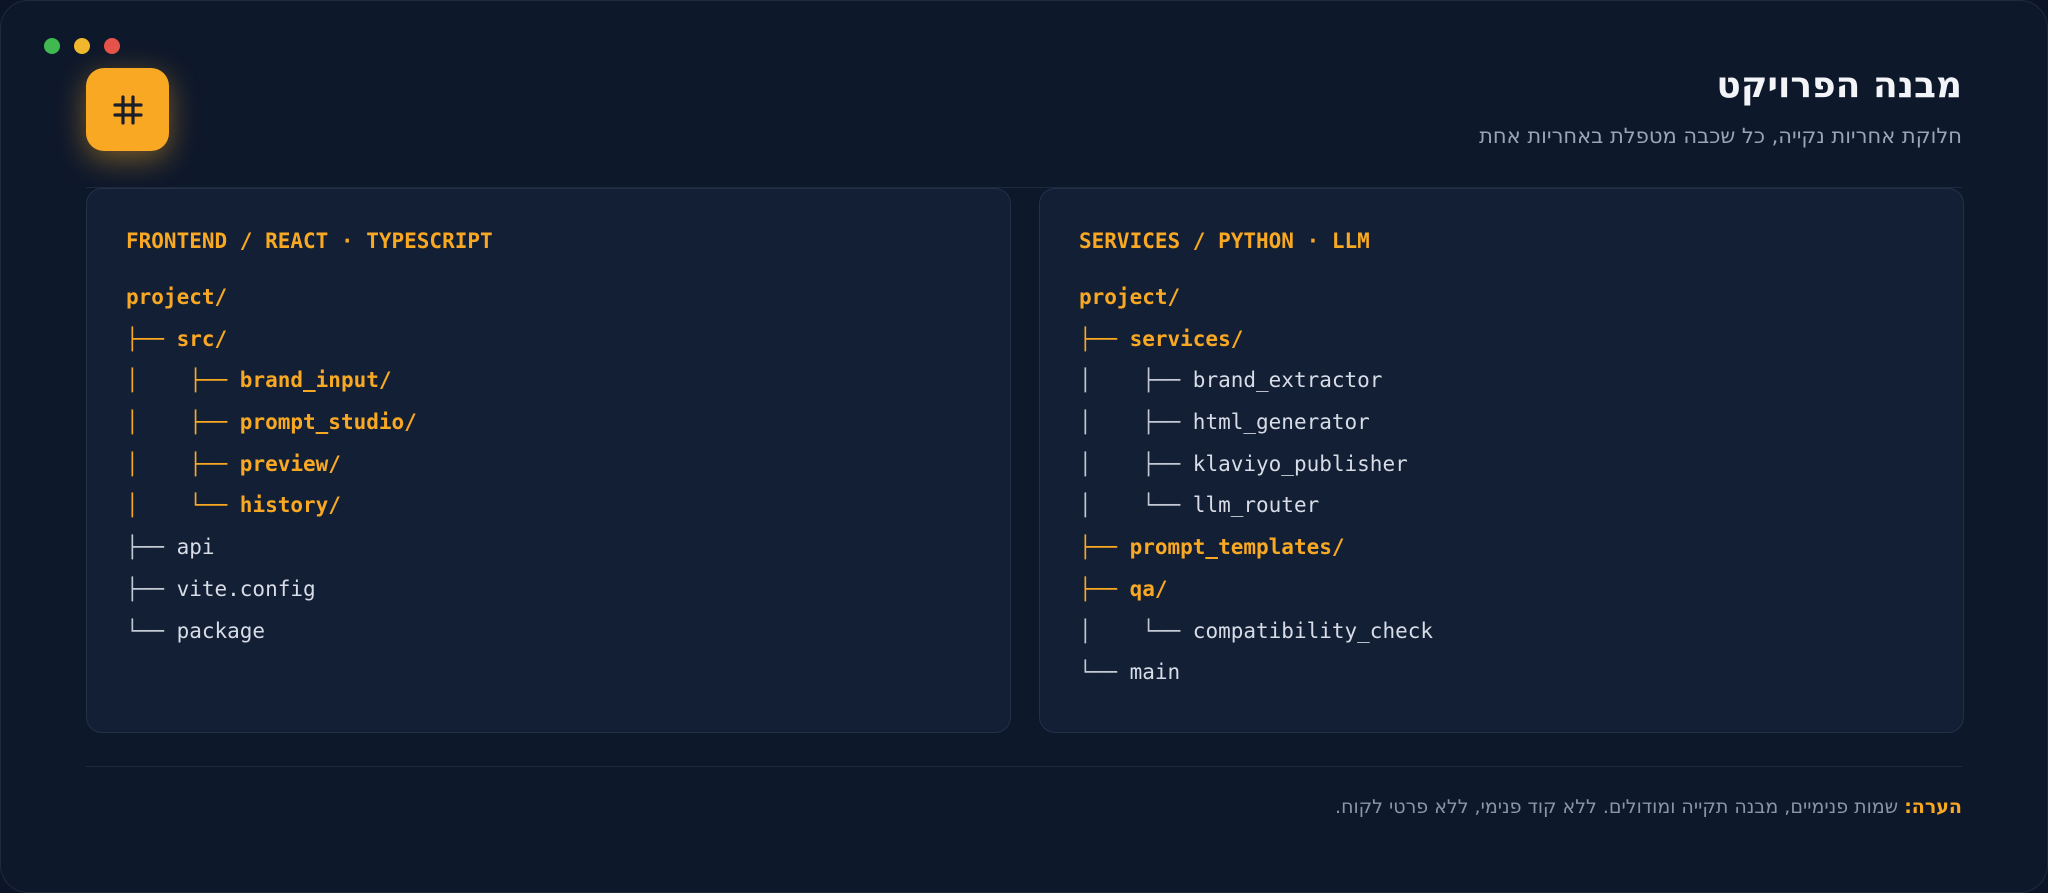 The height and width of the screenshot is (893, 2048). I want to click on tree-item-name: compatibility_check, so click(1313, 630).